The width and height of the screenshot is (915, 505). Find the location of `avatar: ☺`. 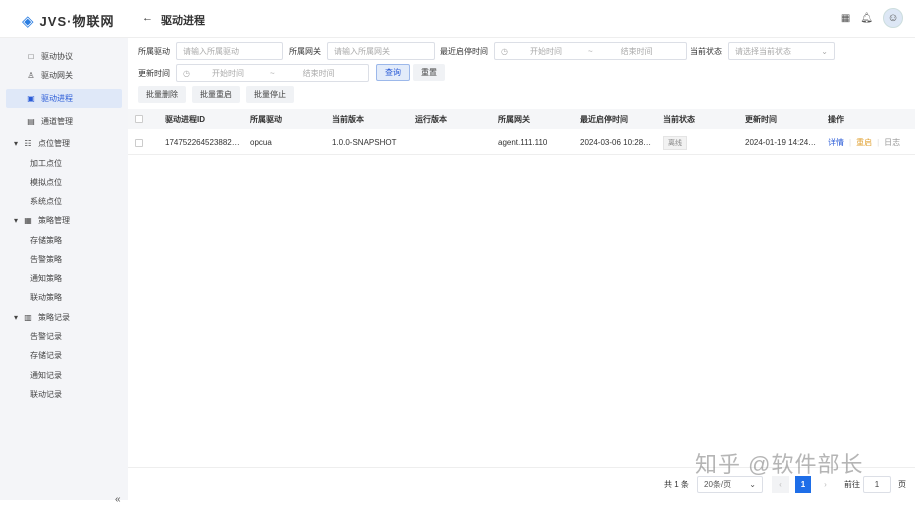

avatar: ☺ is located at coordinates (893, 18).